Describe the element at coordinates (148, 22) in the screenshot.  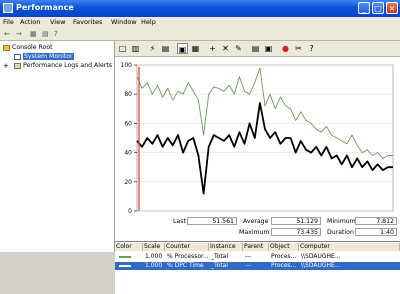
I see `menu-help: Help` at that location.